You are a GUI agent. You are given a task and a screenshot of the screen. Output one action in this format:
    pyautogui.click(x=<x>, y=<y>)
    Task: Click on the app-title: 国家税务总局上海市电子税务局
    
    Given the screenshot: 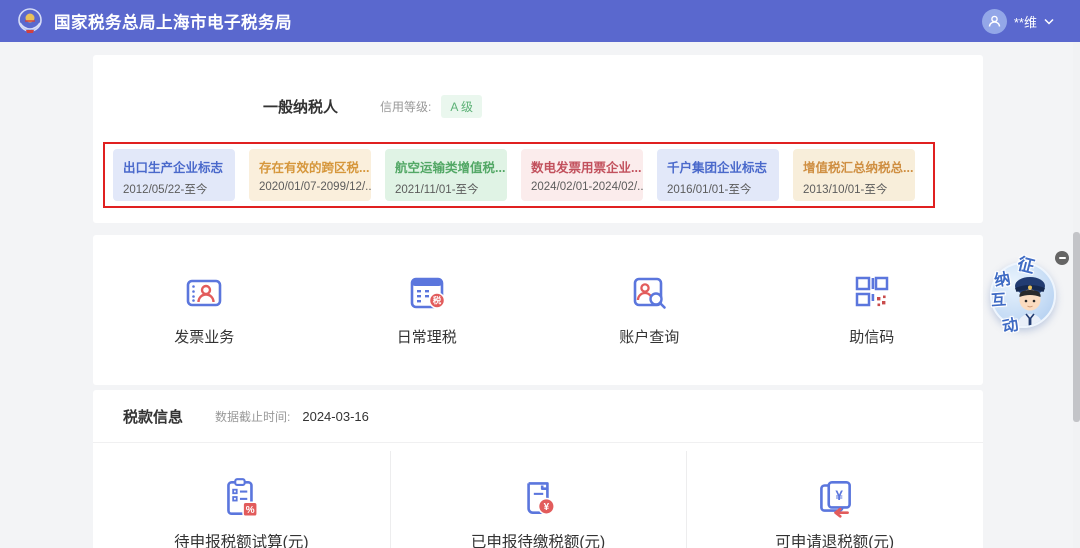 What is the action you would take?
    pyautogui.click(x=173, y=23)
    